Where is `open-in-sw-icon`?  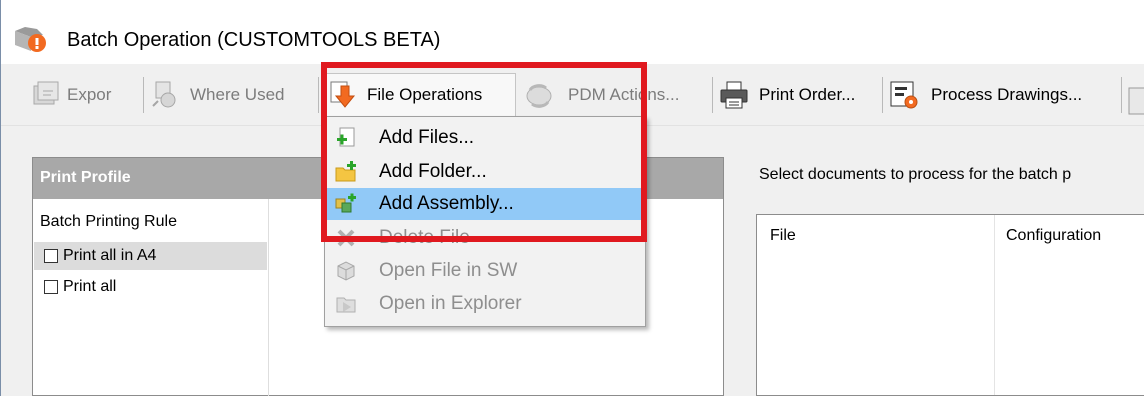
open-in-sw-icon is located at coordinates (346, 271).